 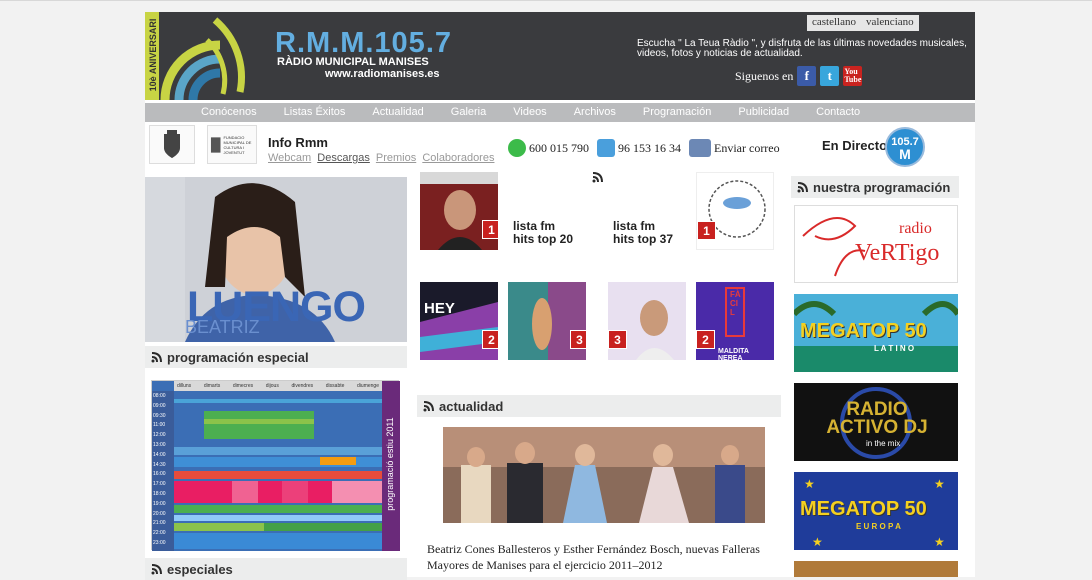 I want to click on nav-galeria: Galeria, so click(x=468, y=112).